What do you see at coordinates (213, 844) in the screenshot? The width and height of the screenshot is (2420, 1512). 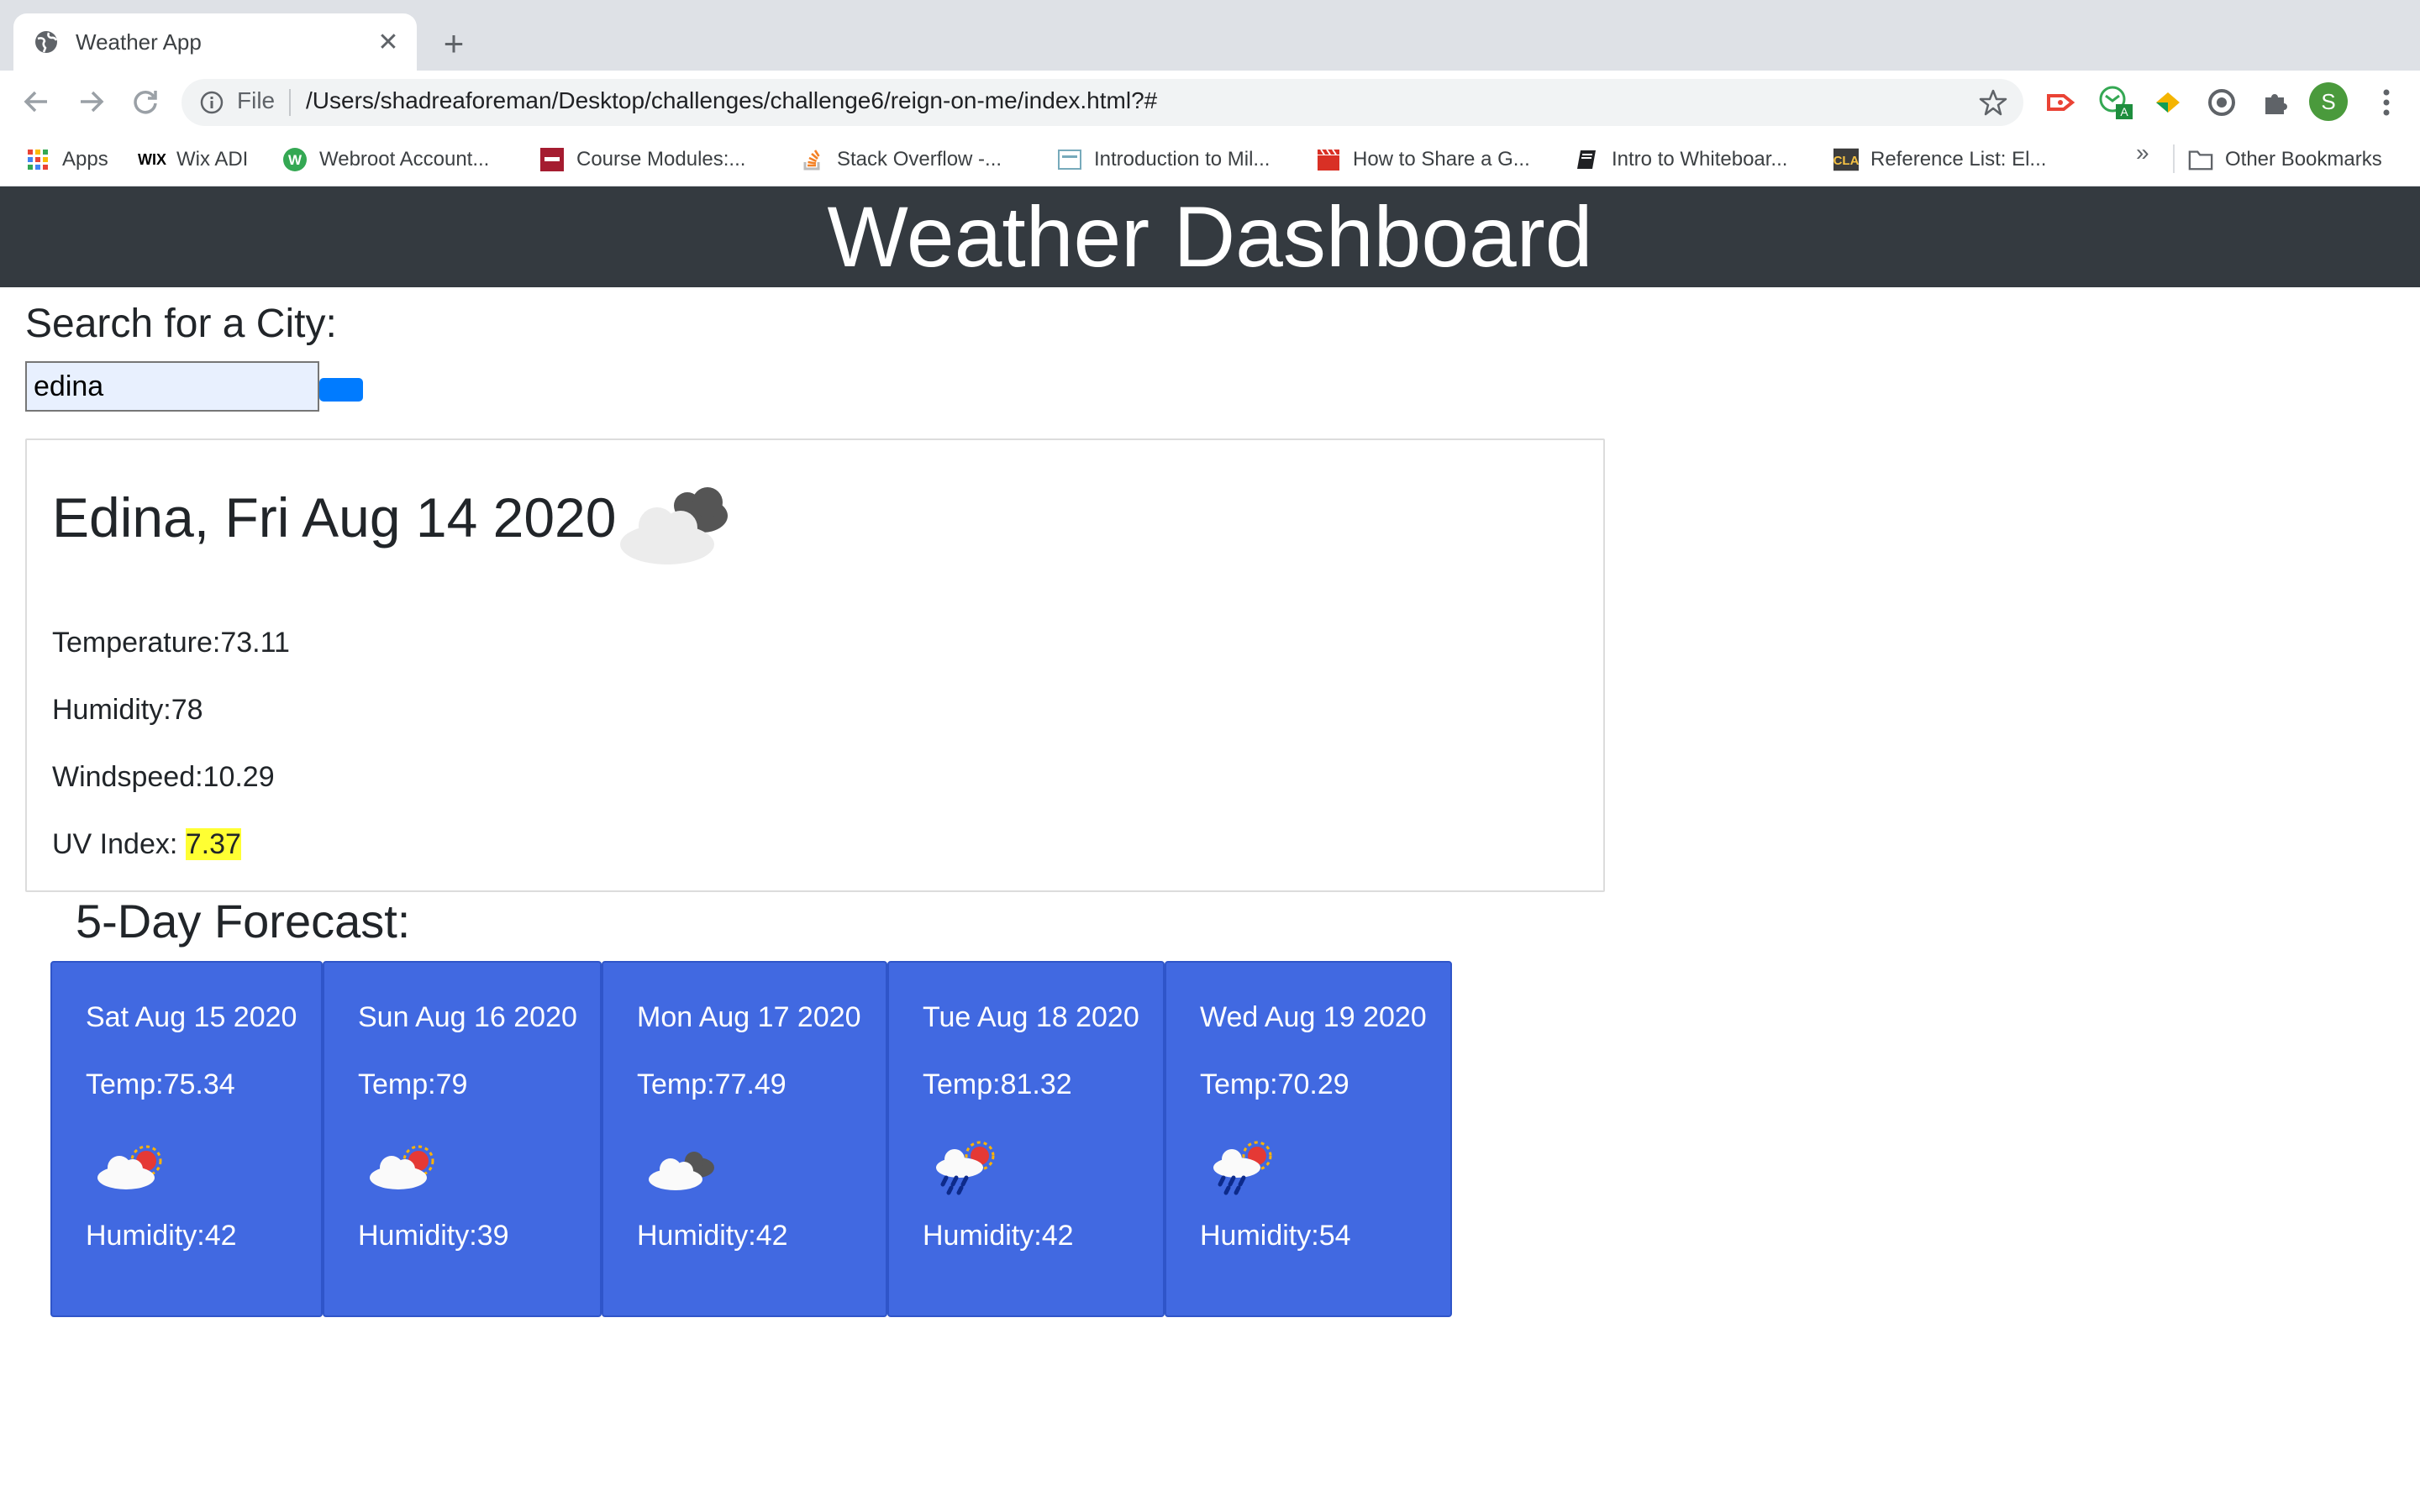 I see `uv-value-badge: 7.37` at bounding box center [213, 844].